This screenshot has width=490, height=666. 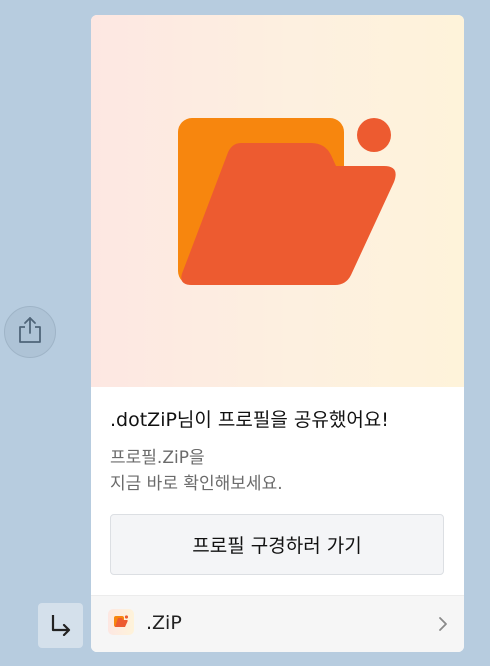 I want to click on folder-icon, so click(x=287, y=201).